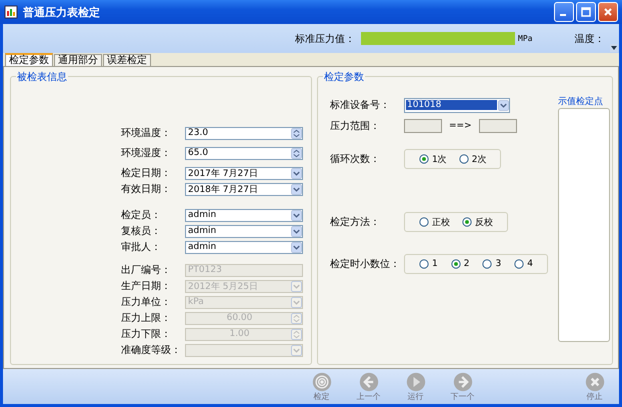 The width and height of the screenshot is (622, 407). Describe the element at coordinates (457, 105) in the screenshot. I see `device-dropdown: 101018` at that location.